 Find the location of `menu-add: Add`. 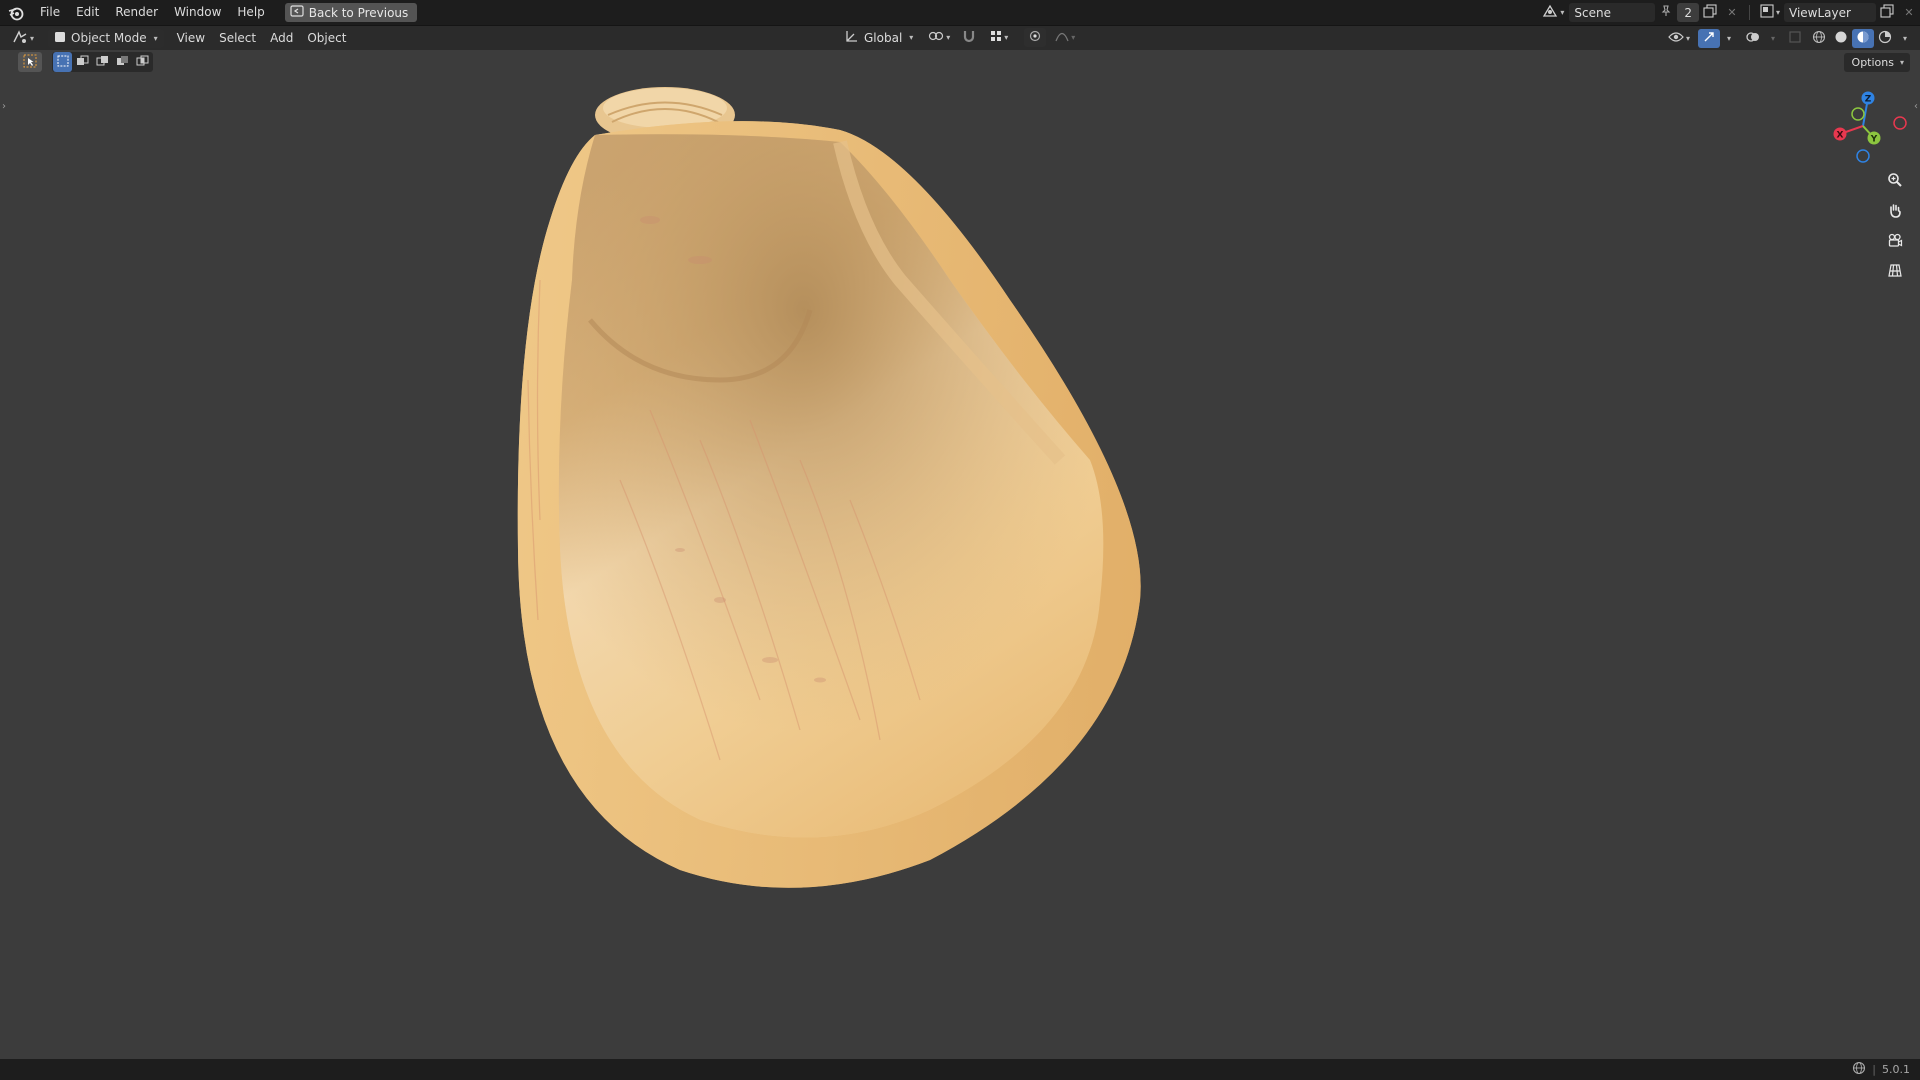

menu-add: Add is located at coordinates (281, 38).